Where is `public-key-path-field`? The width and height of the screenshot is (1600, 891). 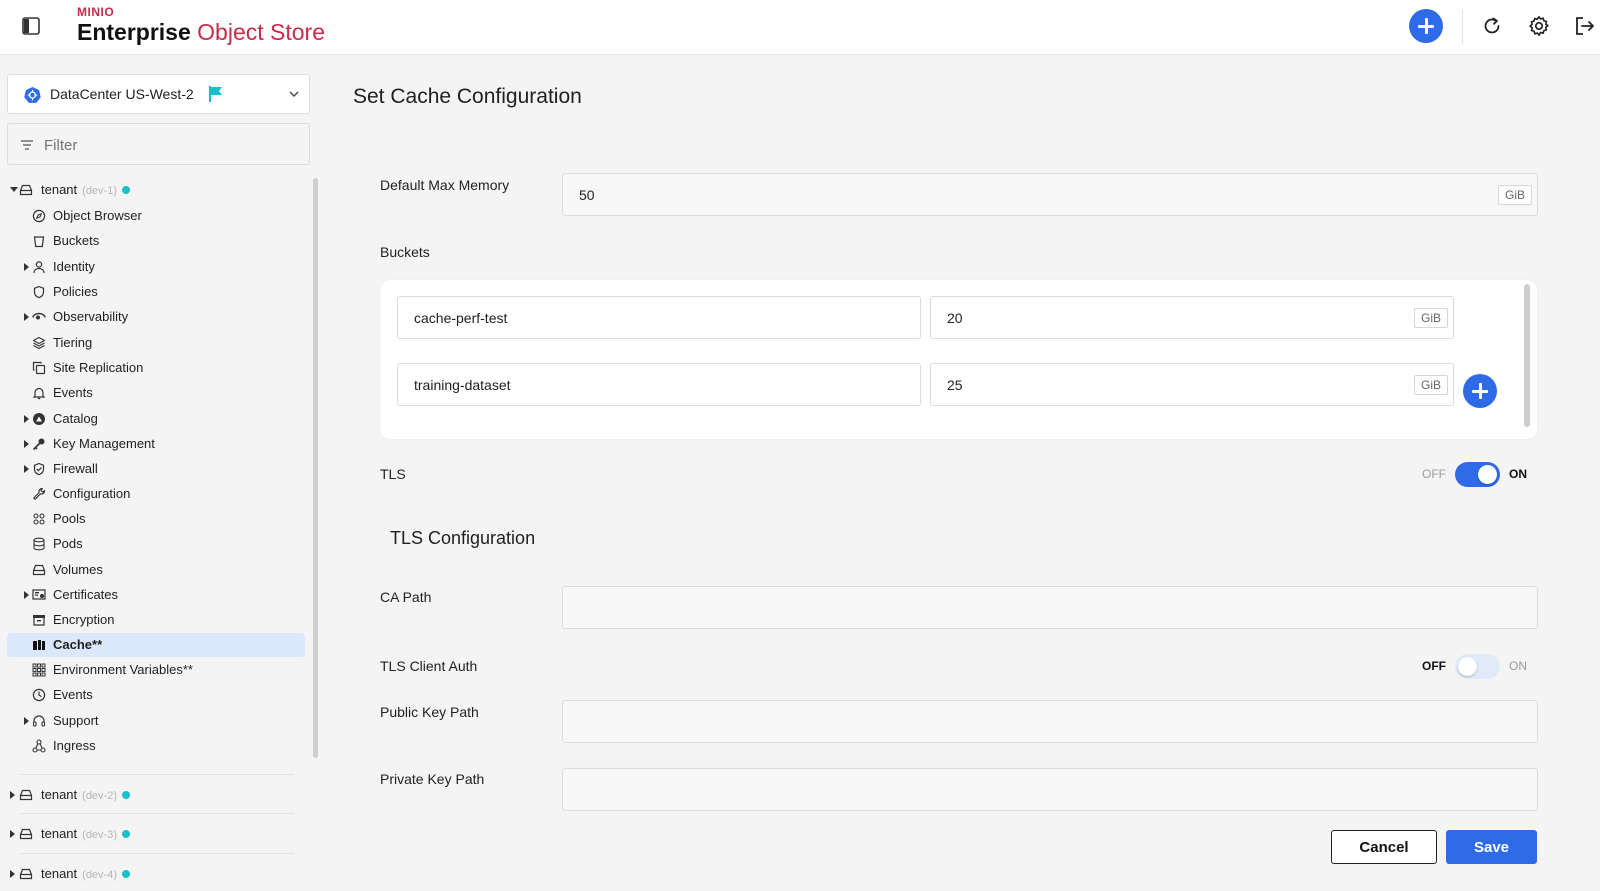 public-key-path-field is located at coordinates (1050, 721).